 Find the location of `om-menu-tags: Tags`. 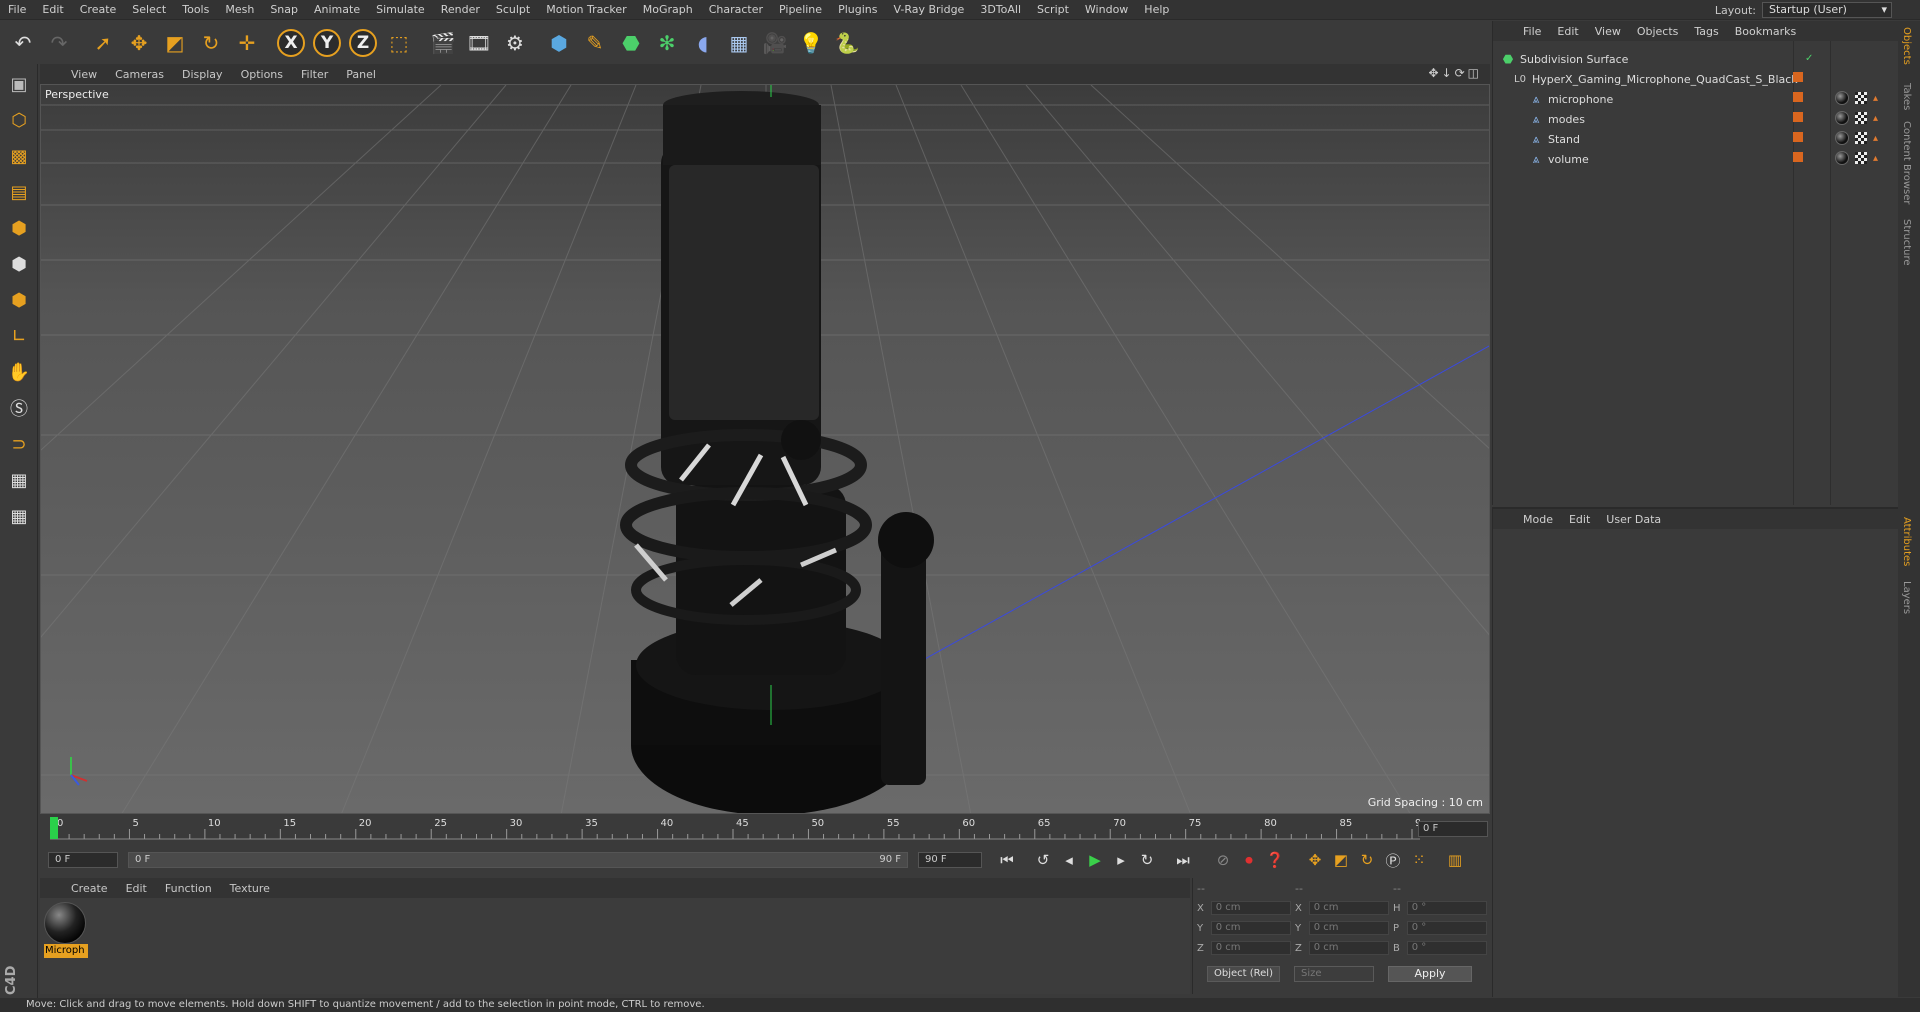

om-menu-tags: Tags is located at coordinates (1706, 31).